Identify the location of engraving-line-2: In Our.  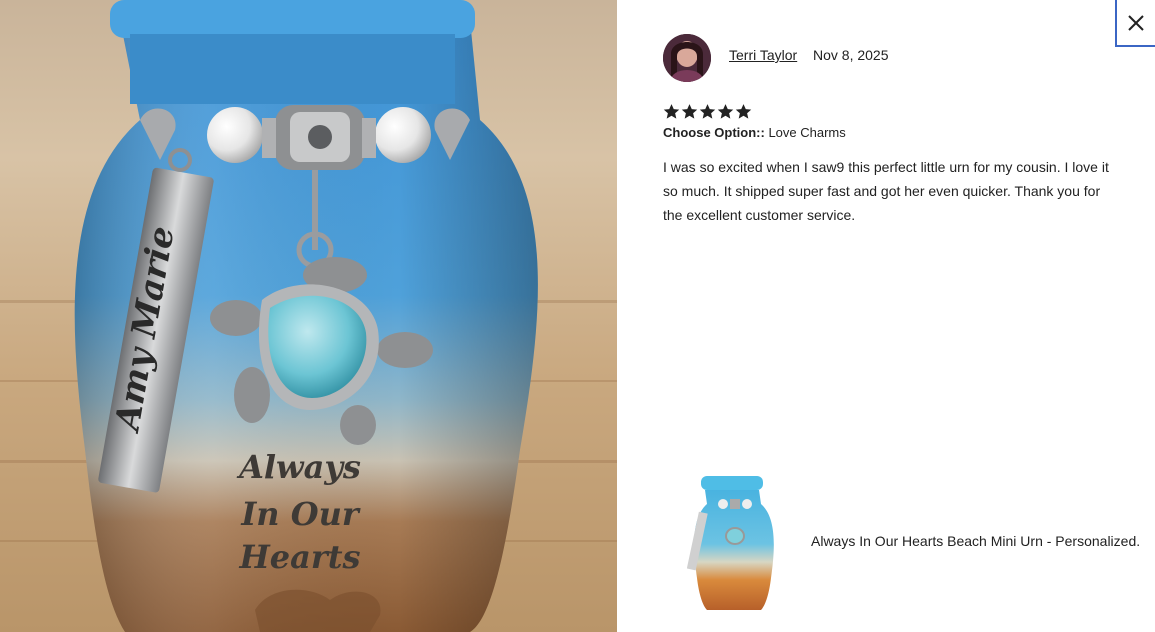
(300, 514).